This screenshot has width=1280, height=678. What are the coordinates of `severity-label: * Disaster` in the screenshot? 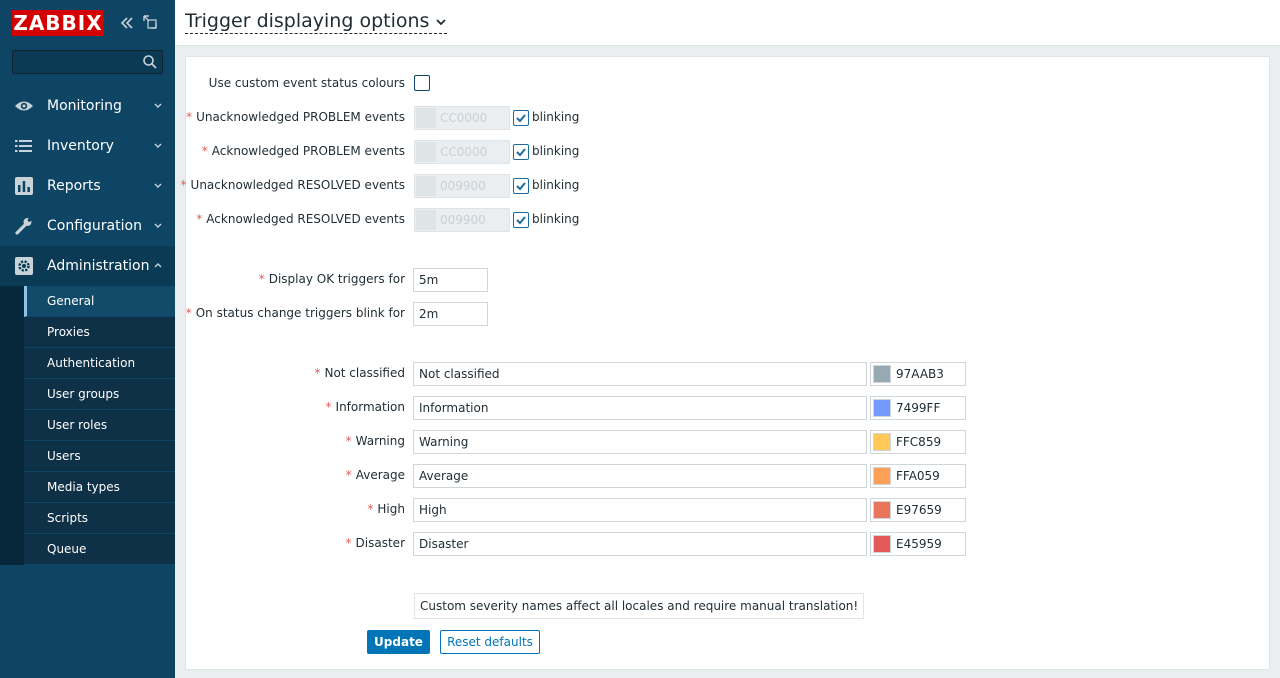 It's located at (375, 543).